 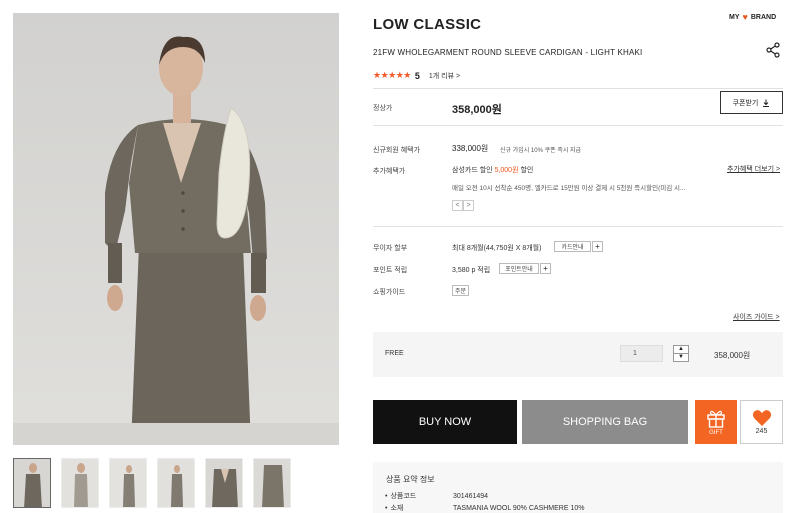 What do you see at coordinates (383, 108) in the screenshot?
I see `regular-price-label: 정상가` at bounding box center [383, 108].